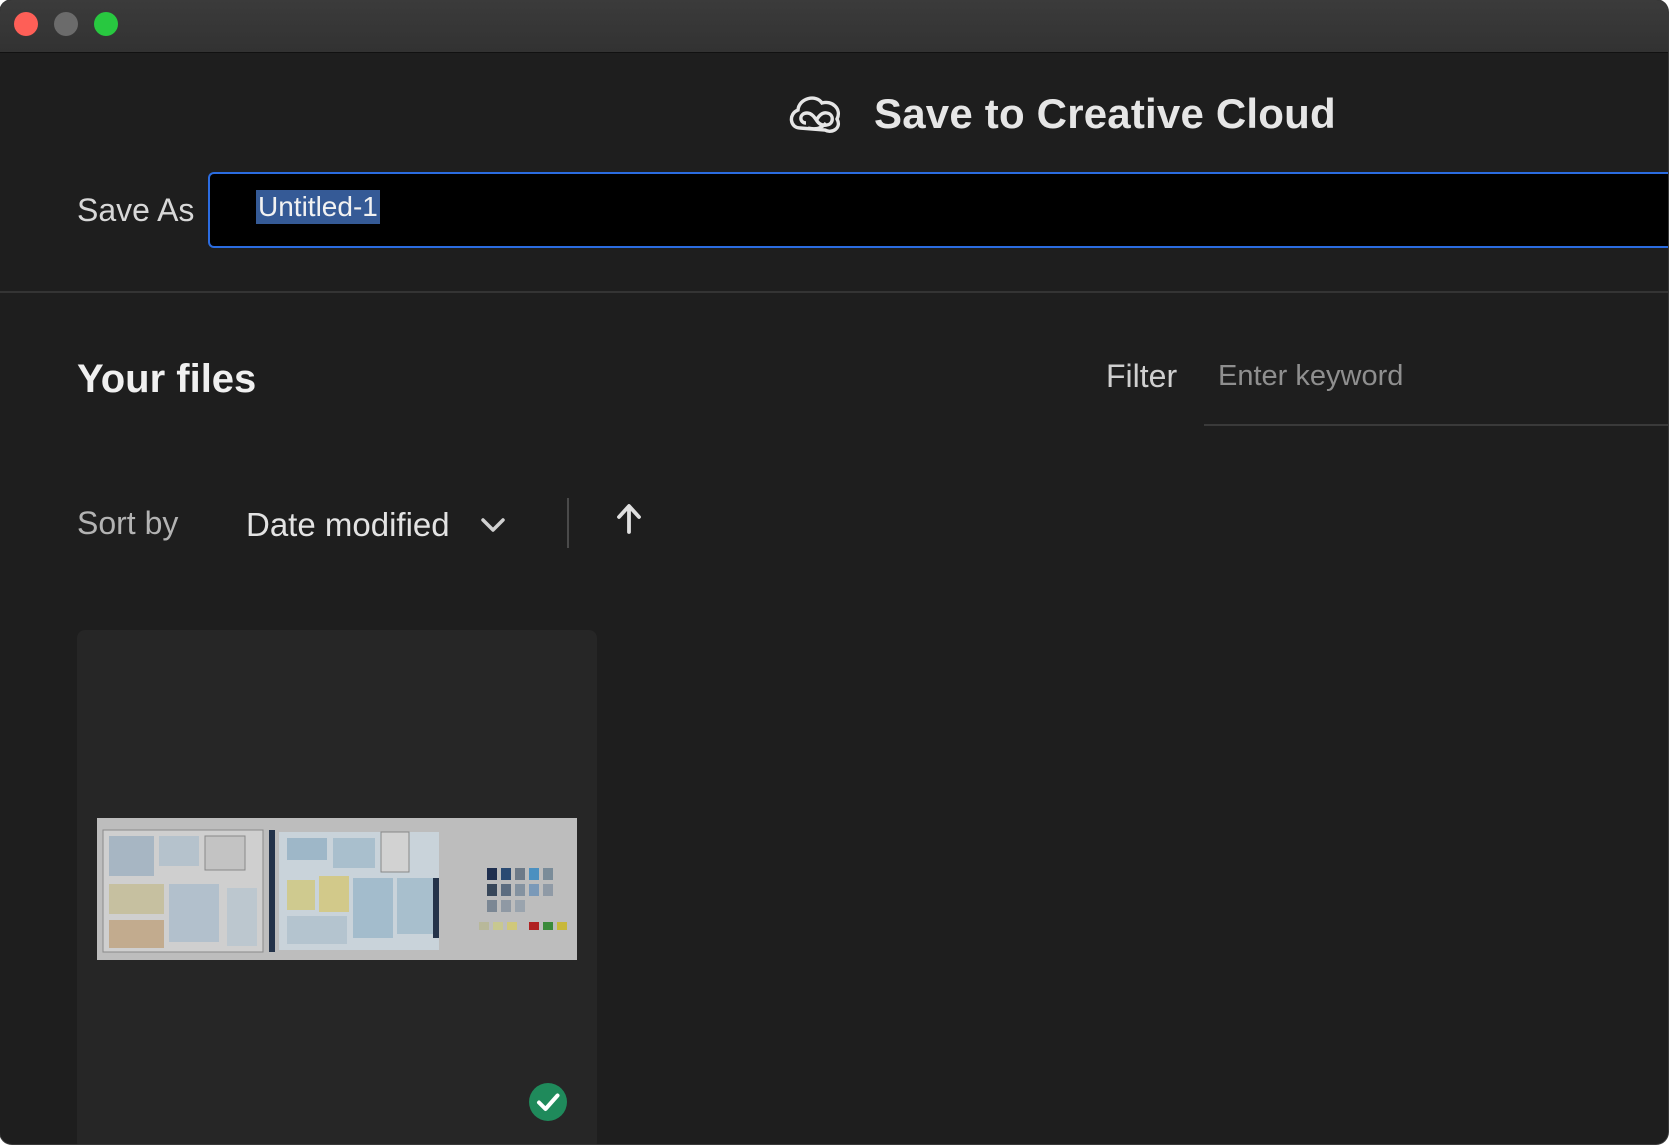 This screenshot has height=1148, width=1676. Describe the element at coordinates (834, 26) in the screenshot. I see `title-bar` at that location.